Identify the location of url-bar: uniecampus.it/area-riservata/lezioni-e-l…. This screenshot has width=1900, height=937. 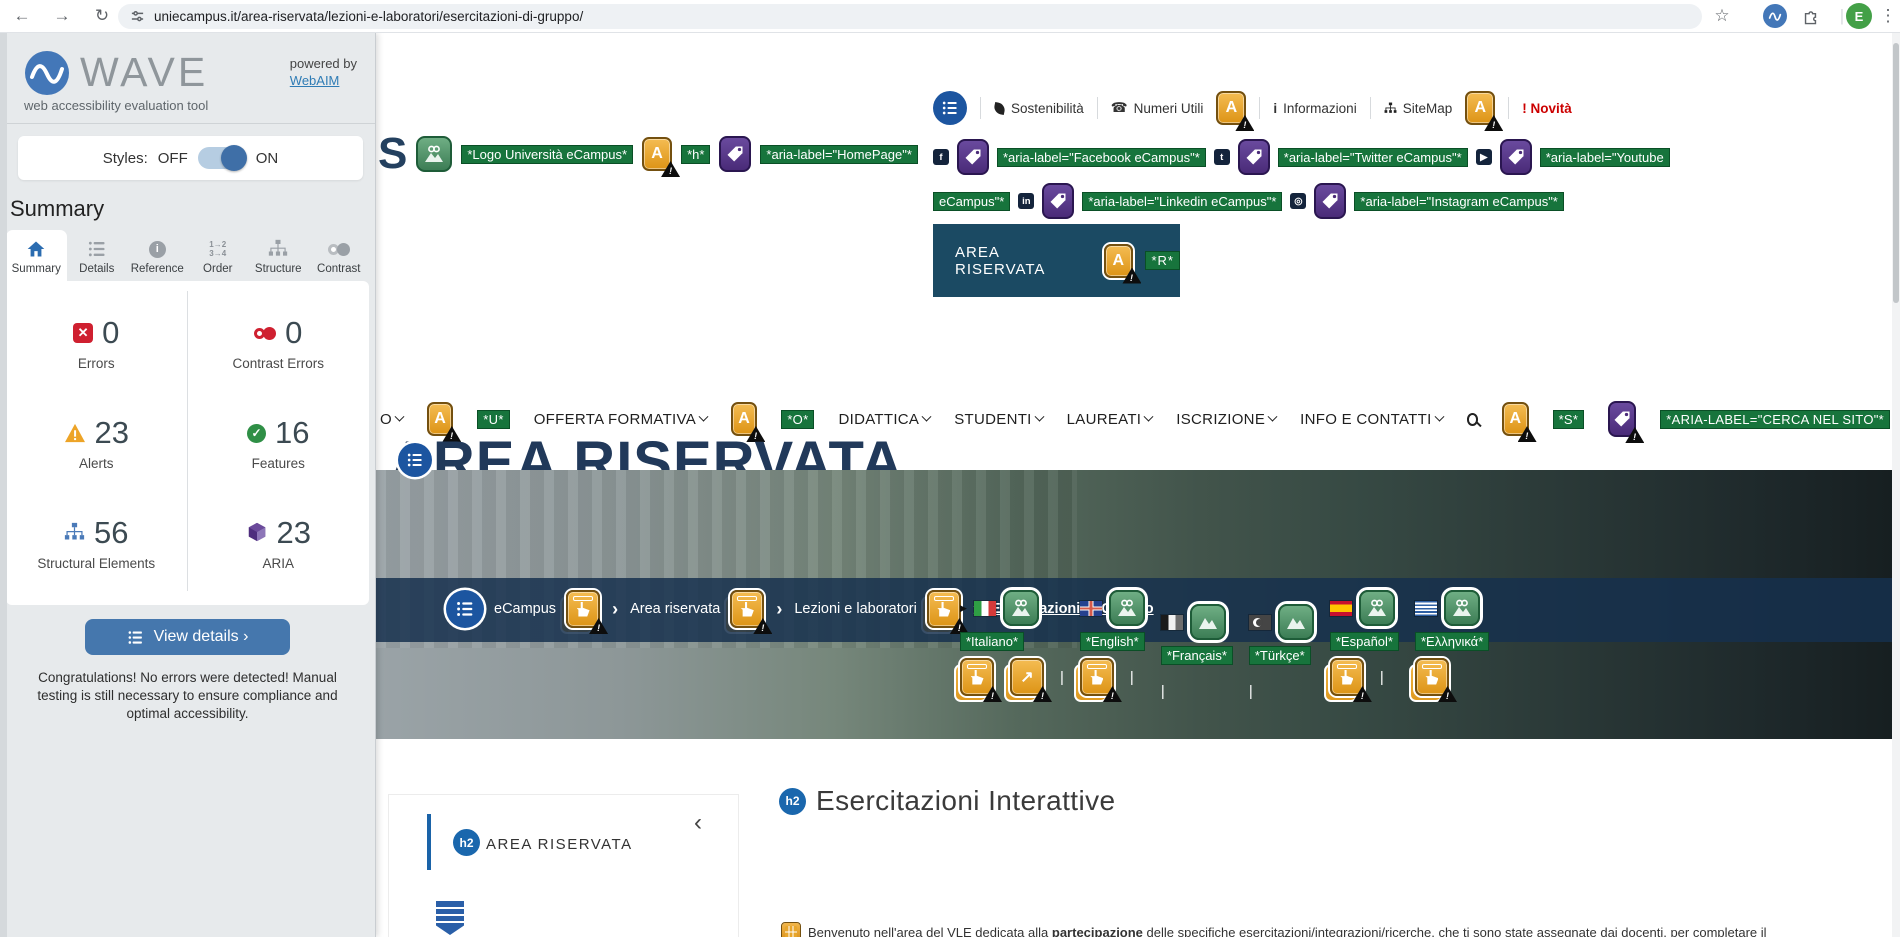
(910, 16).